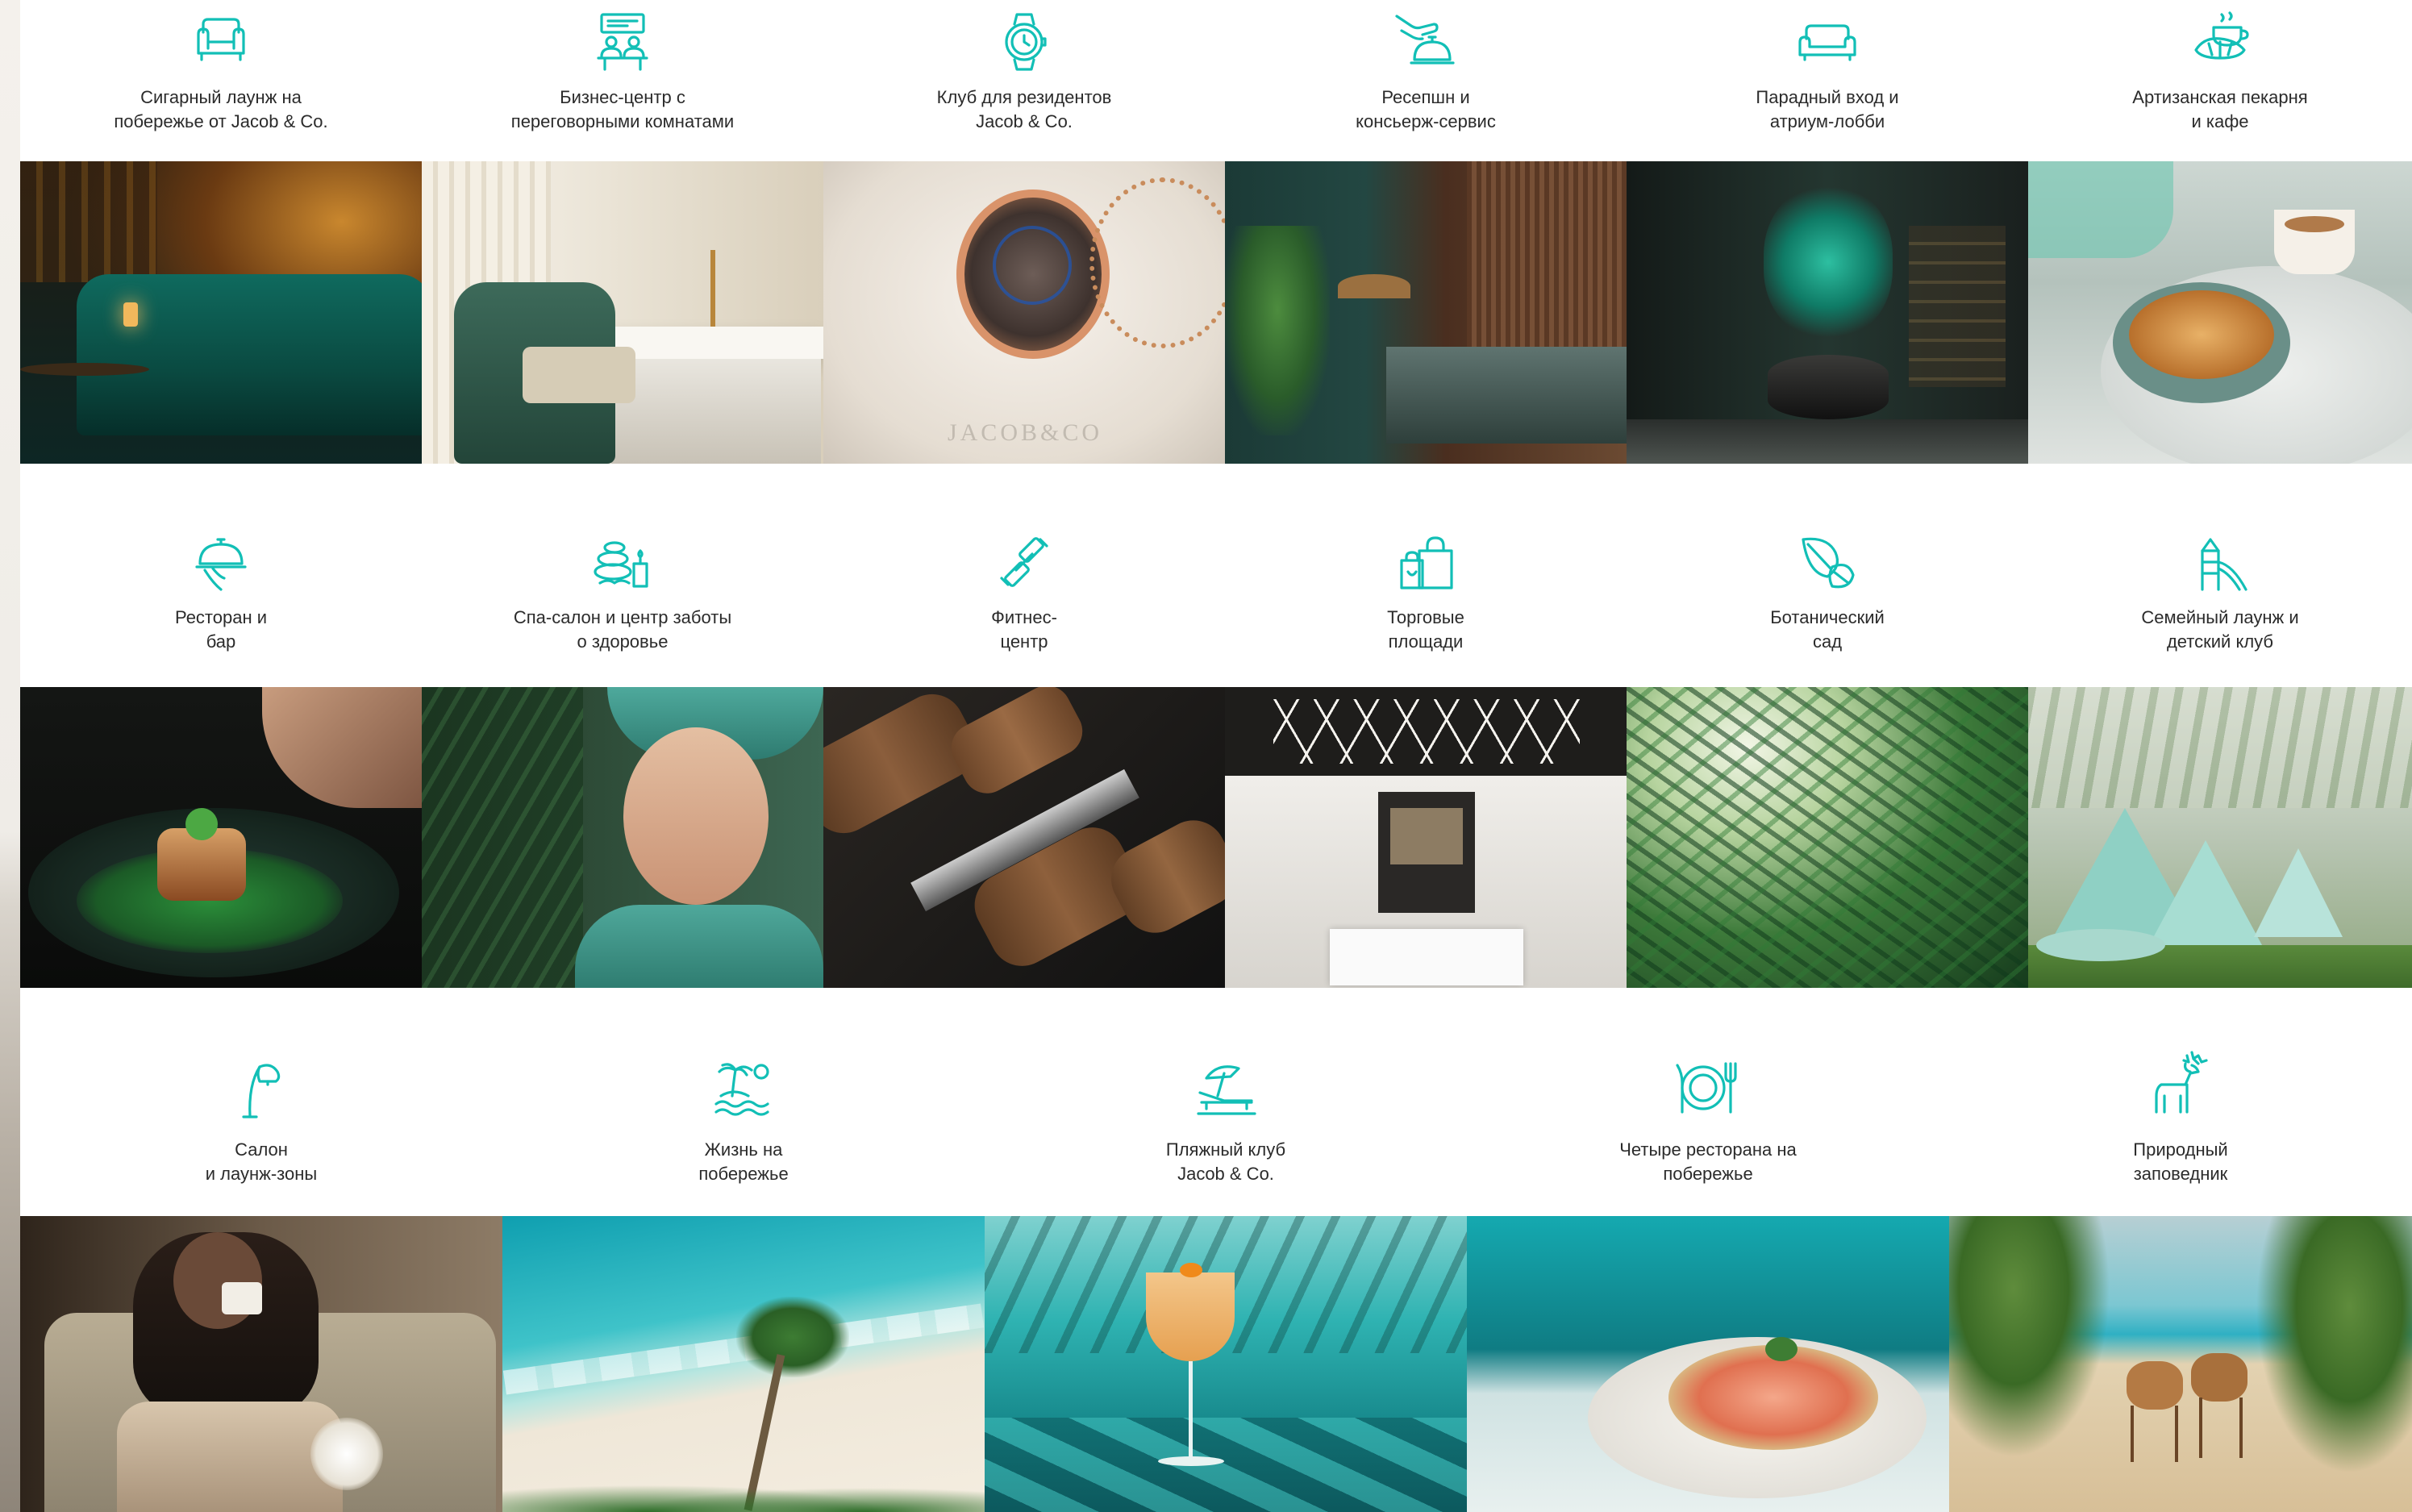  Describe the element at coordinates (1827, 41) in the screenshot. I see `sofa-icon` at that location.